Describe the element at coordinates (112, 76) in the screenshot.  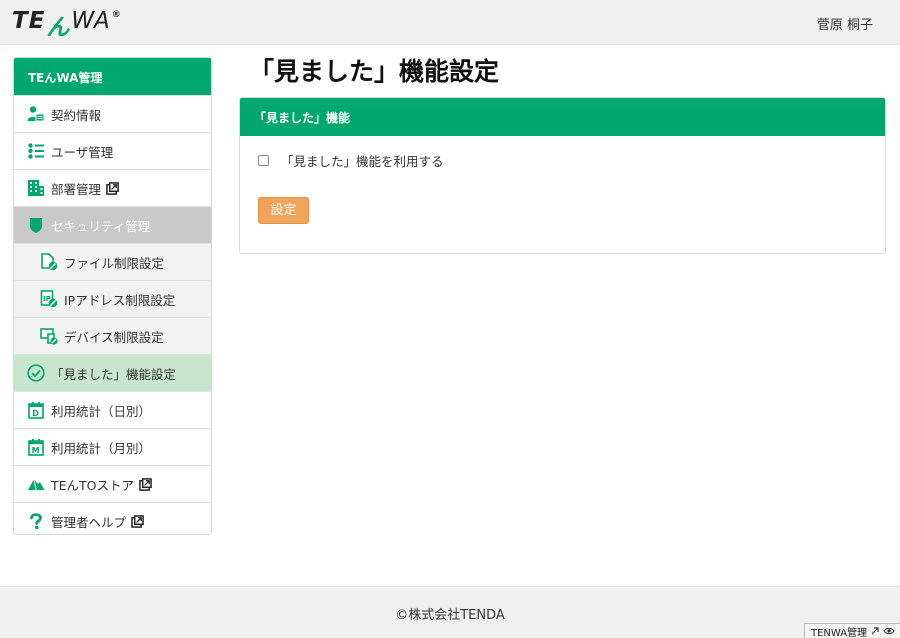
I see `sidebar-heading: TEんWA管理` at that location.